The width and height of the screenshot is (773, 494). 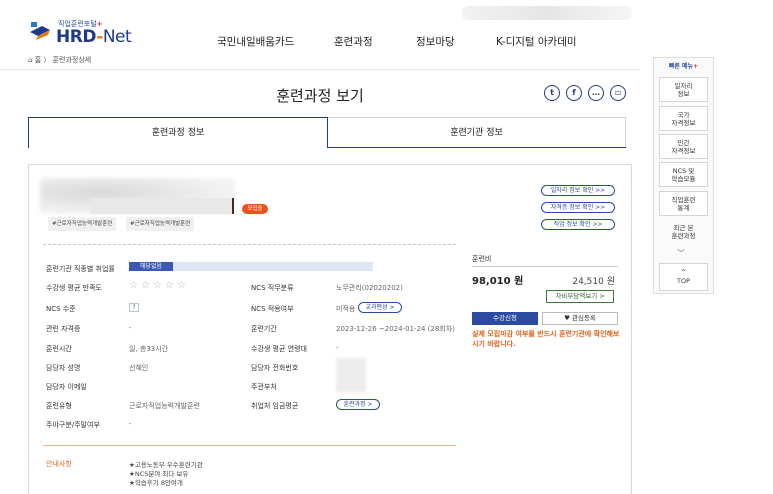 What do you see at coordinates (477, 132) in the screenshot?
I see `tab-institution-info: 훈련기관 정보` at bounding box center [477, 132].